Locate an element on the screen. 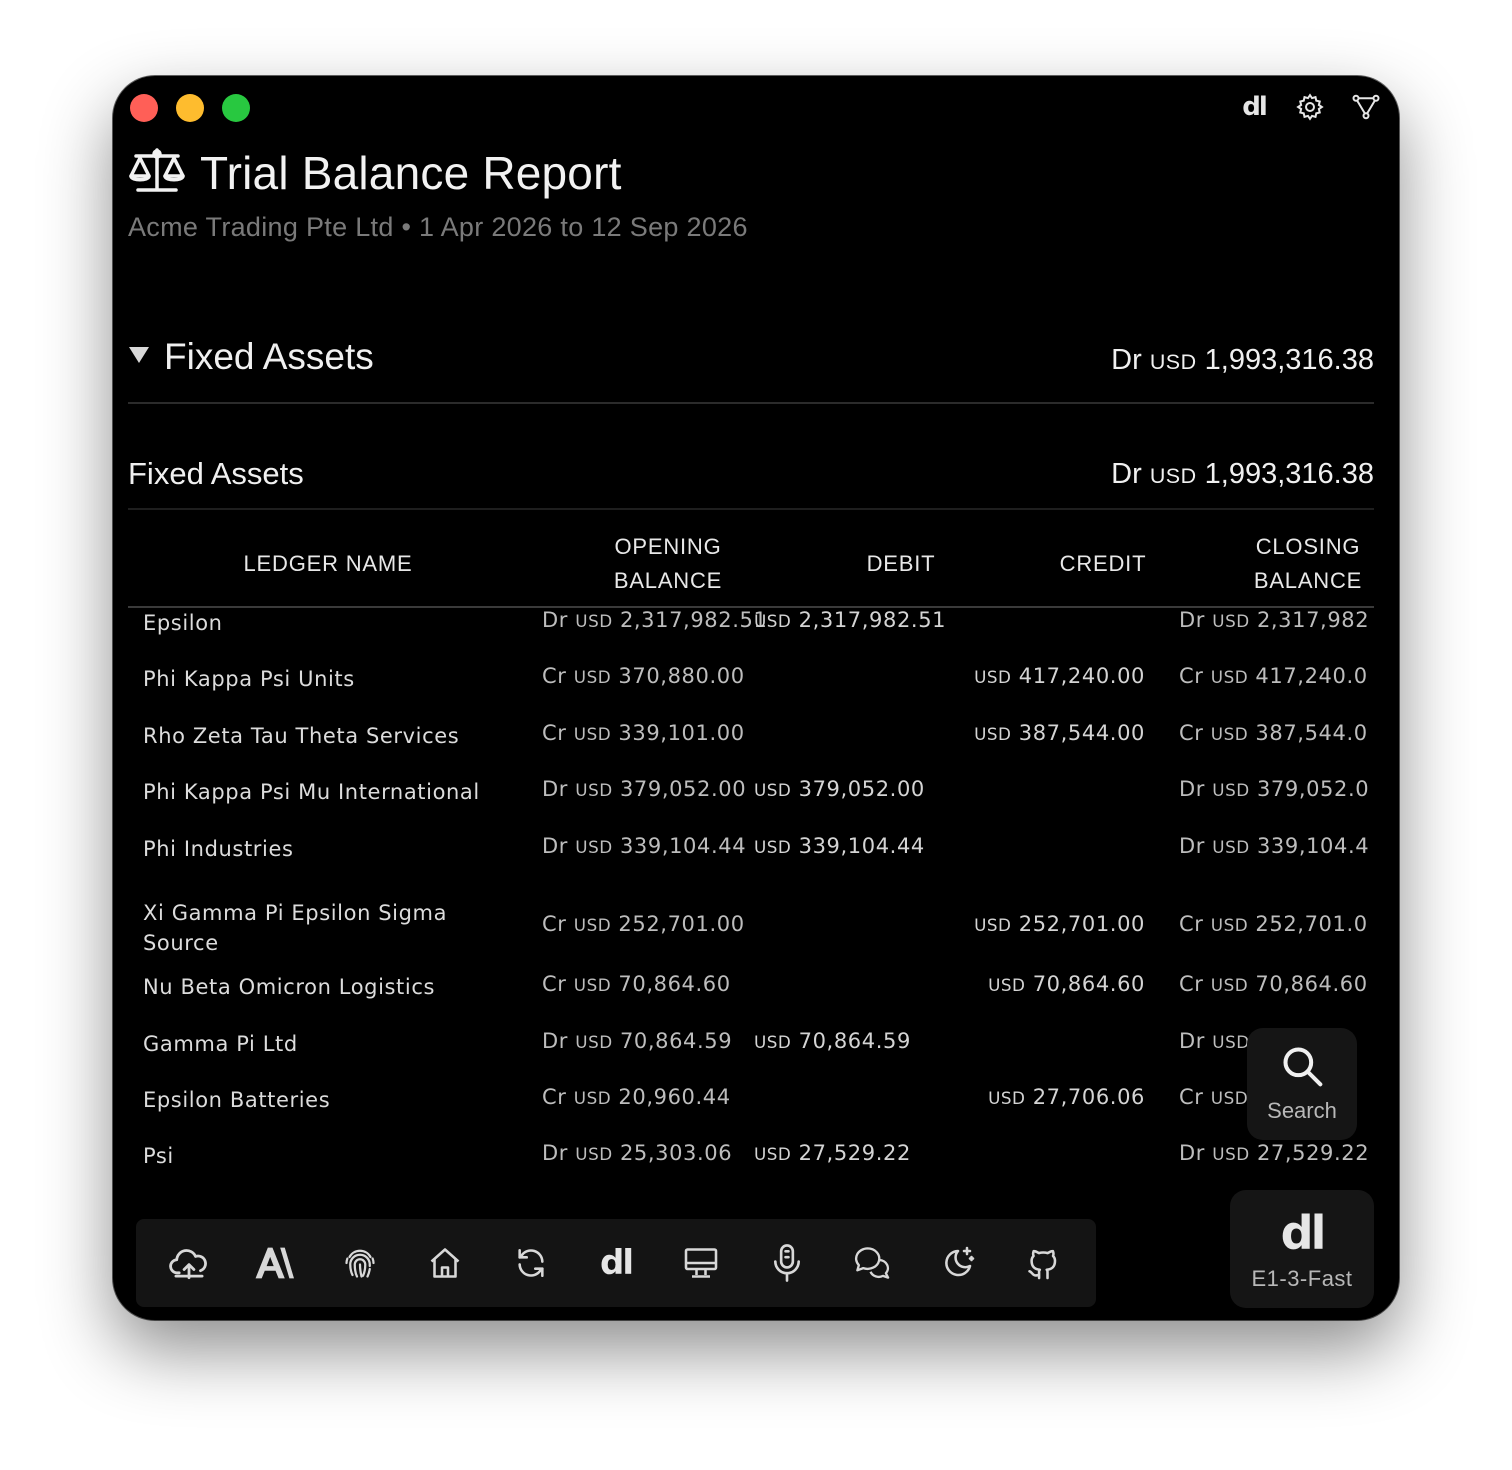 The height and width of the screenshot is (1470, 1512). window-controls is located at coordinates (190, 108).